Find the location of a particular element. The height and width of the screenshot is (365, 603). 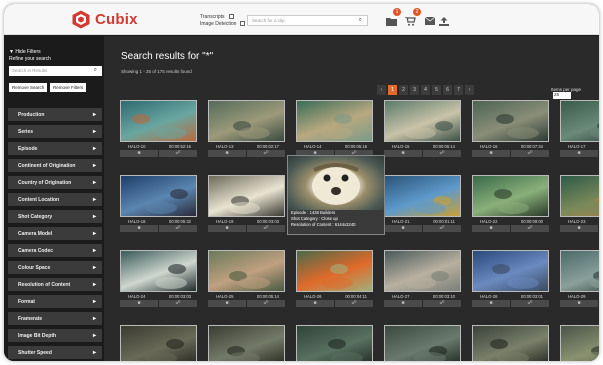

clip-card: HALO-18 00:00:05:32 ■ ☍ is located at coordinates (158, 203).